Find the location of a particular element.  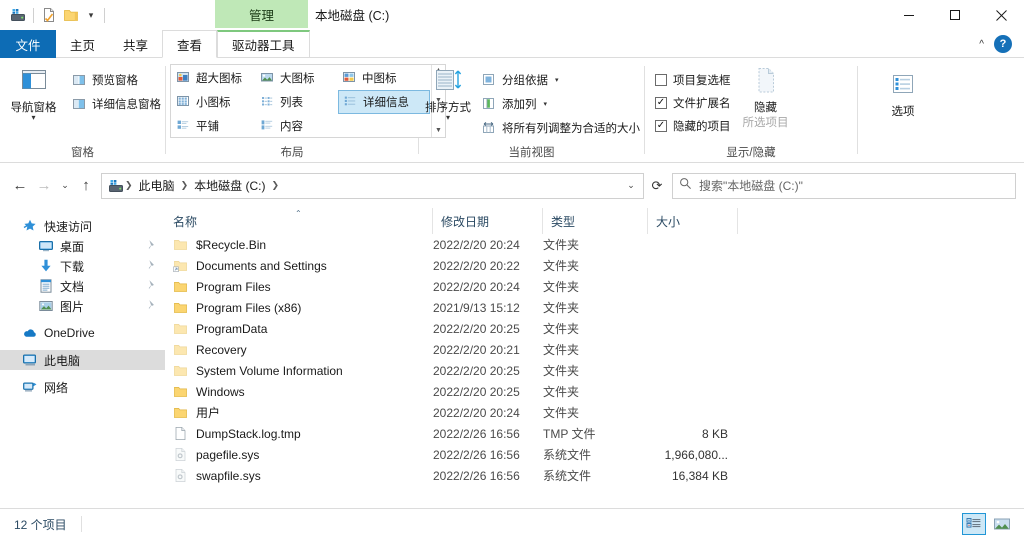

gallery-item-medium-icons: 中图标 is located at coordinates (384, 78).